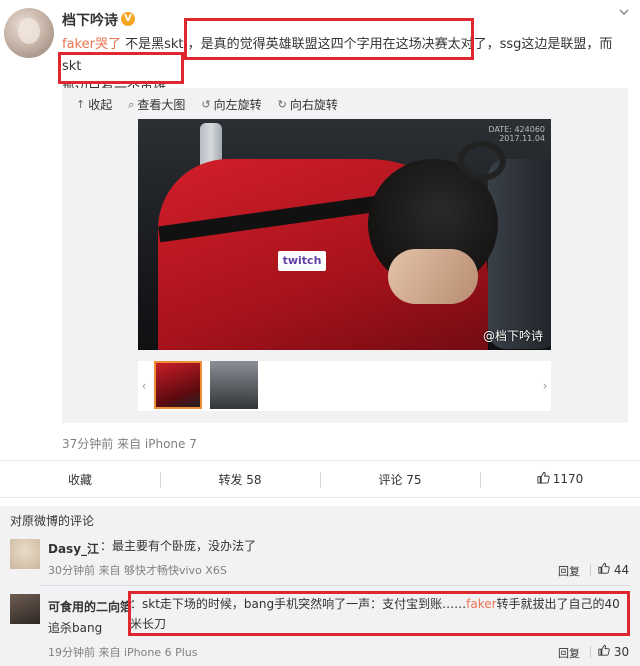  Describe the element at coordinates (481, 604) in the screenshot. I see `comment-mention: faker` at that location.